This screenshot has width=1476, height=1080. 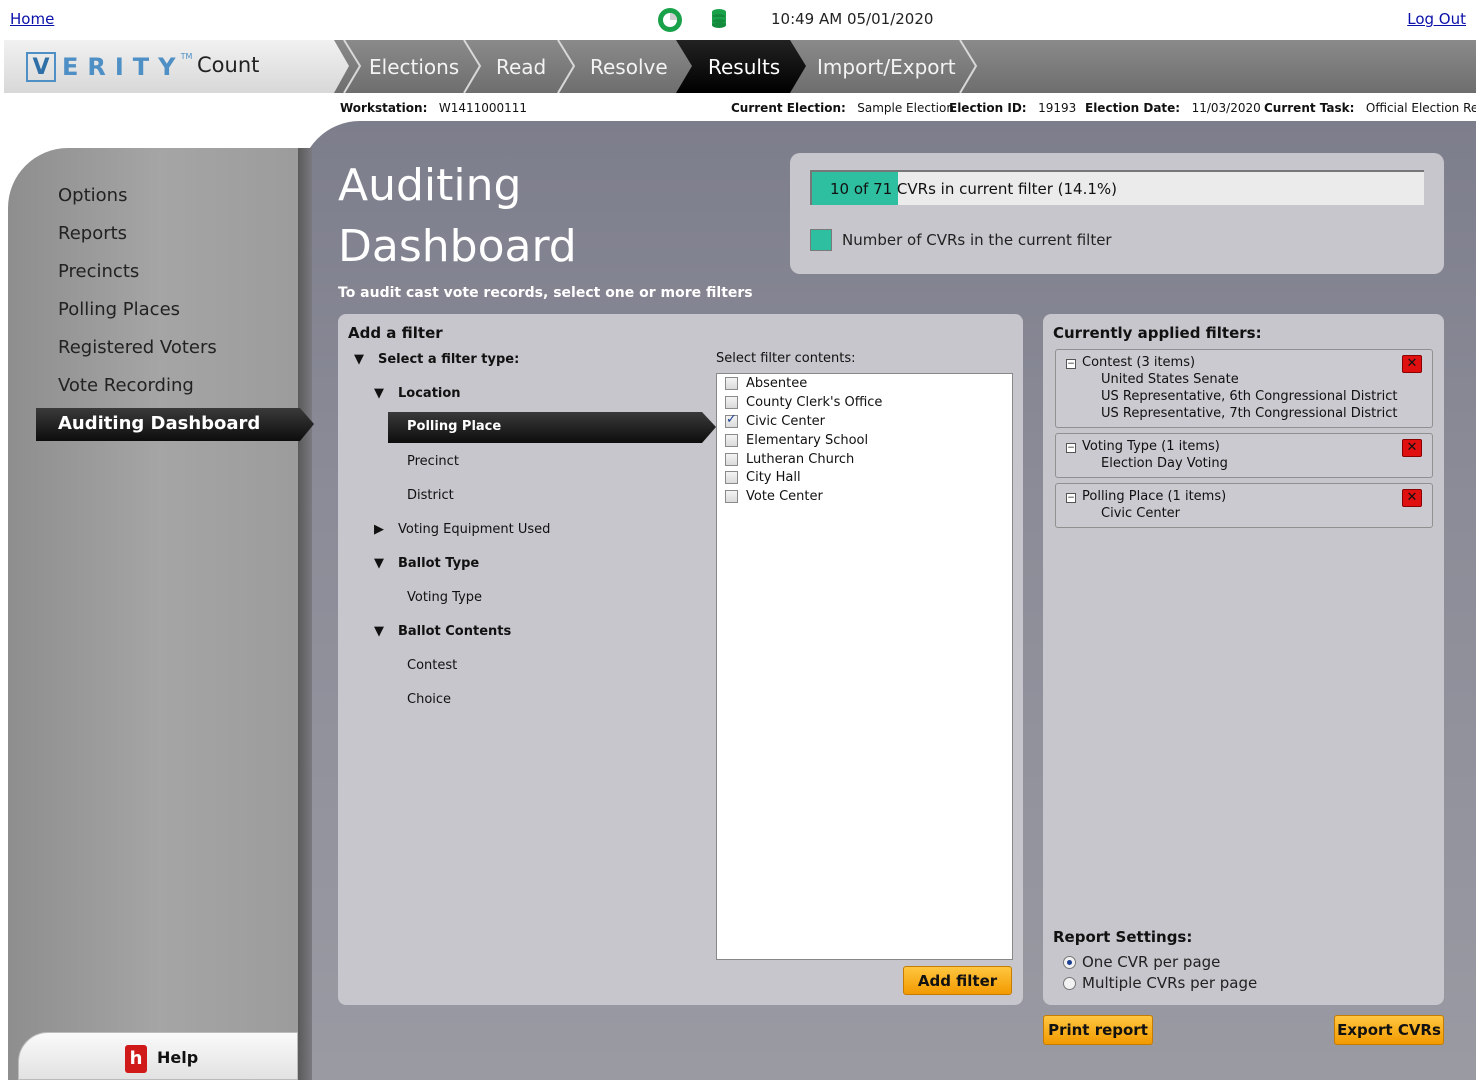 I want to click on brand-area: V ERITY TM Count, so click(x=176, y=66).